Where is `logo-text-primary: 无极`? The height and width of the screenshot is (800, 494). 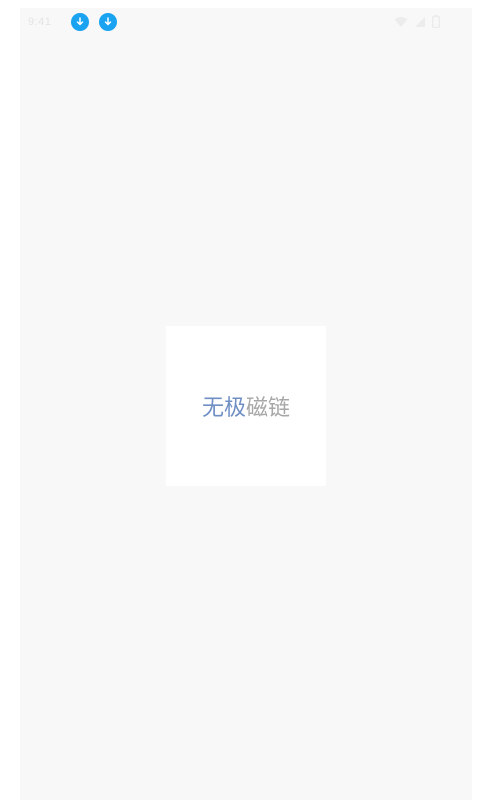 logo-text-primary: 无极 is located at coordinates (223, 408).